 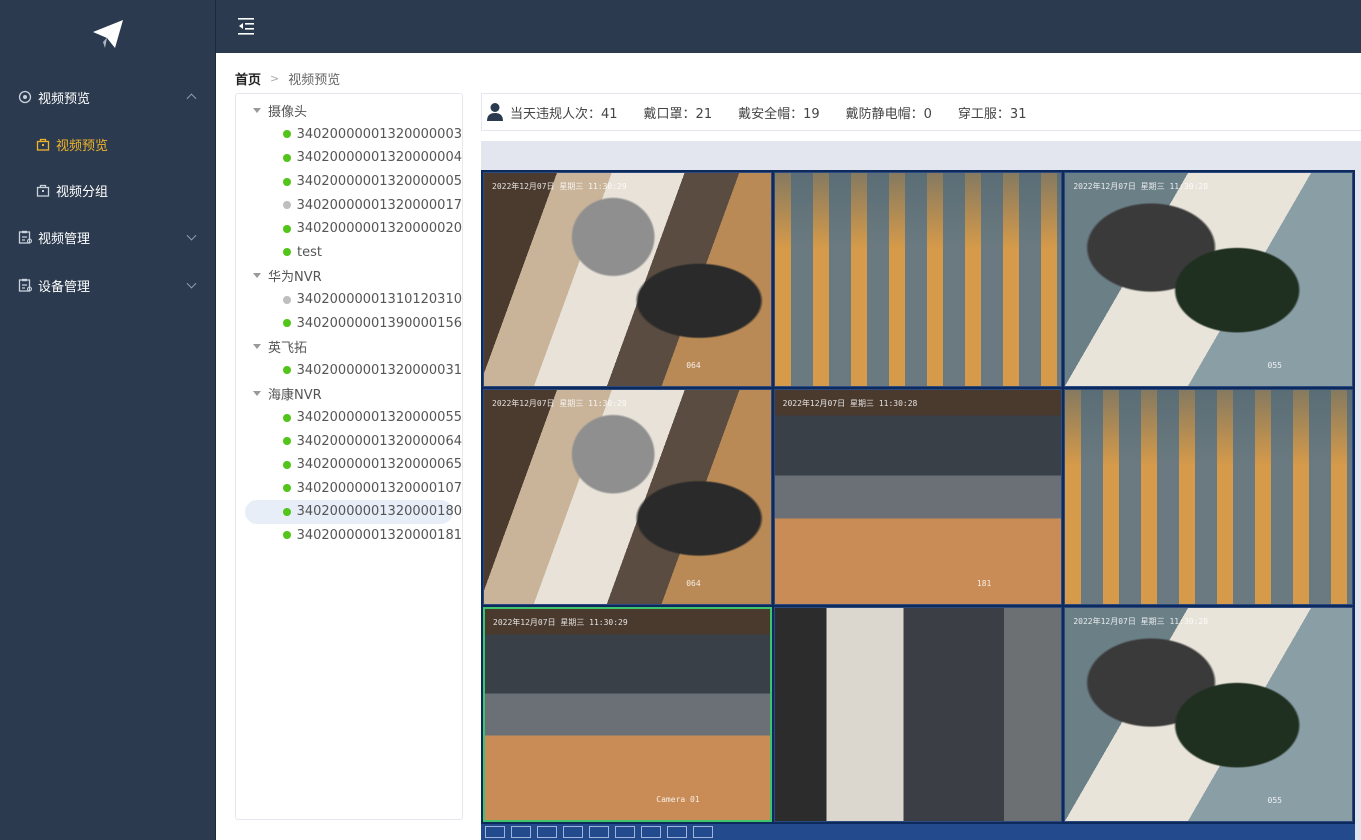 What do you see at coordinates (627, 497) in the screenshot?
I see `video-cell-3: 2022年12月07日 星期三 11:30:29 064` at bounding box center [627, 497].